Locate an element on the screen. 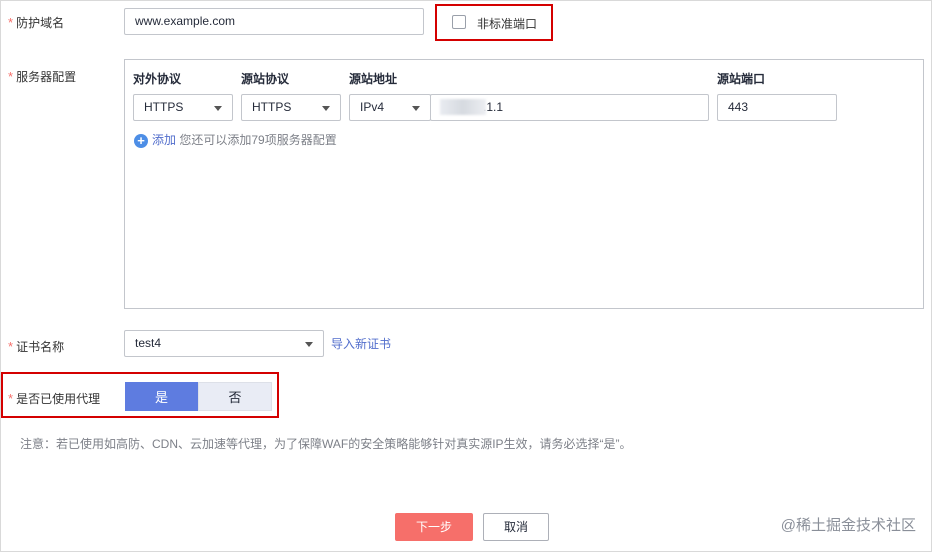 Image resolution: width=932 pixels, height=552 pixels. cancel-button: 取消 is located at coordinates (516, 527).